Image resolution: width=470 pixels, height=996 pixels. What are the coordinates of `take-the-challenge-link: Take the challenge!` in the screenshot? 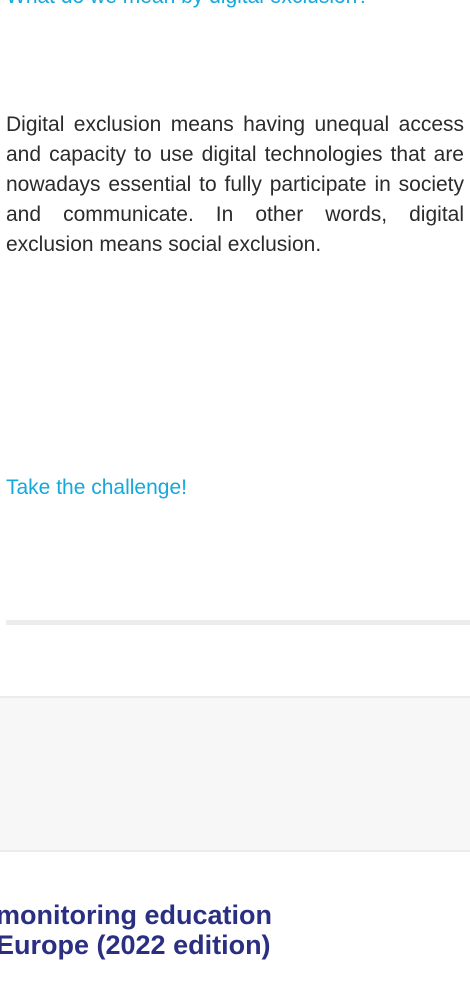 It's located at (96, 488).